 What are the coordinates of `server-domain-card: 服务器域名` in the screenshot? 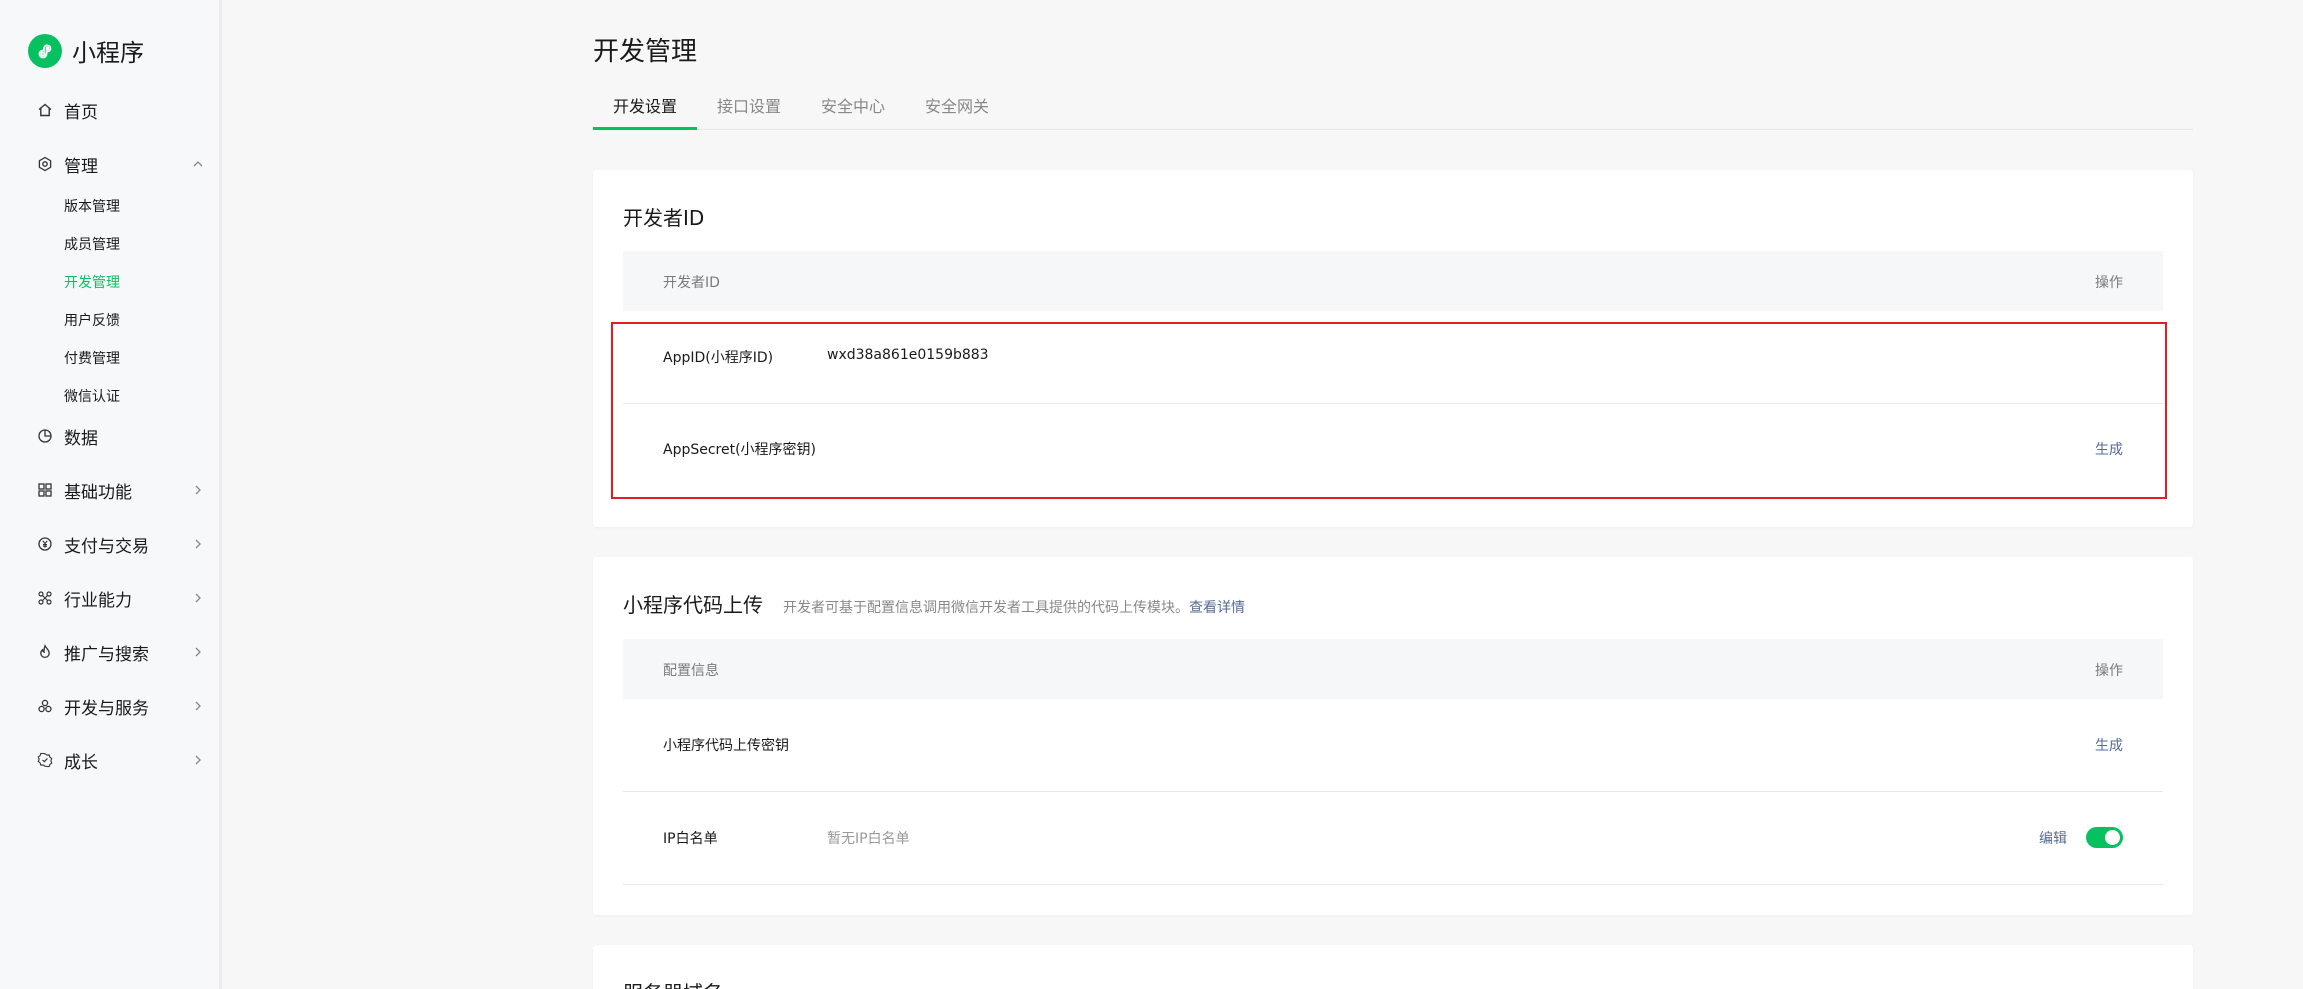 It's located at (1393, 967).